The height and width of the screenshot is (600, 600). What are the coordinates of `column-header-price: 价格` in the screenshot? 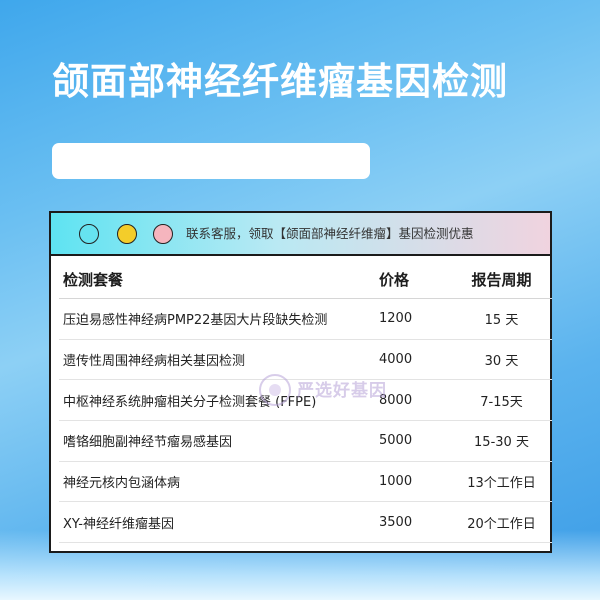 It's located at (413, 279).